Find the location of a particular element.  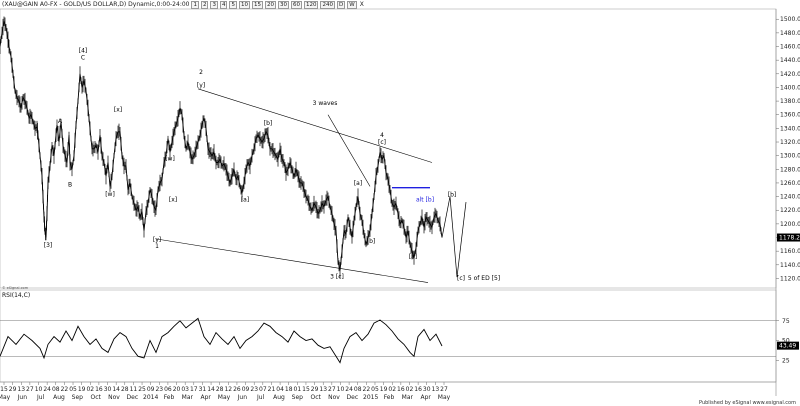

x-tick-label: 20 is located at coordinates (177, 389).